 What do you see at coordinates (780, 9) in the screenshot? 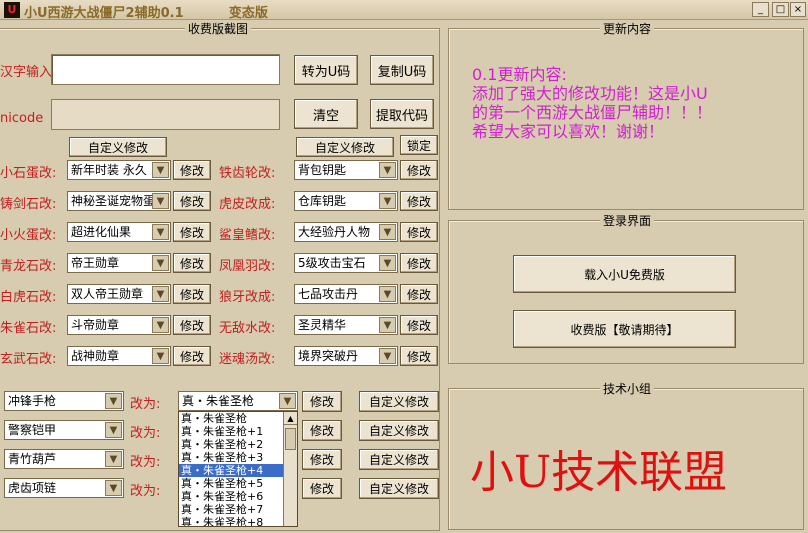
I see `maximize-icon: □` at bounding box center [780, 9].